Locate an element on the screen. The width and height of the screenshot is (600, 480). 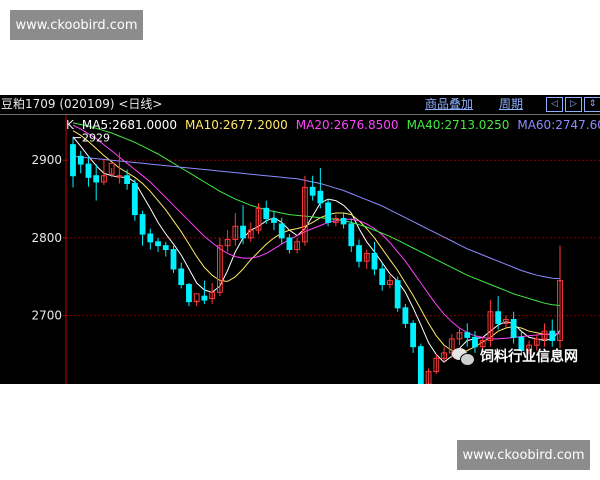
legend-ma20: MA20:2676.8500 is located at coordinates (347, 125).